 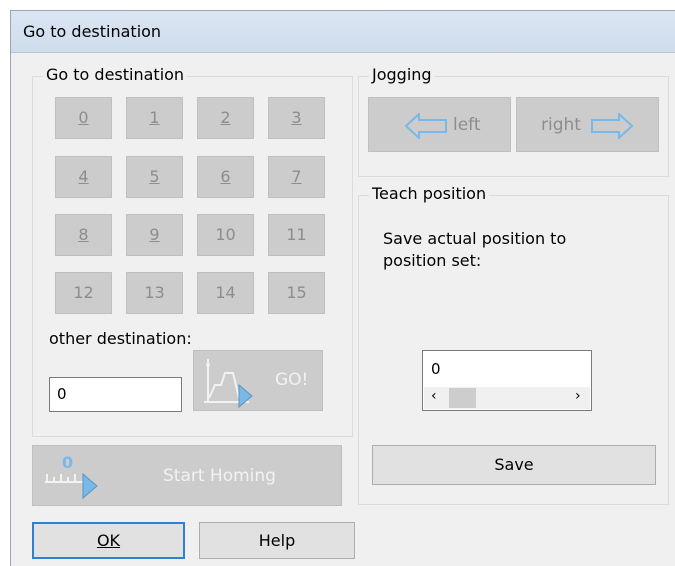 I want to click on destination-button-9: 9, so click(x=154, y=235).